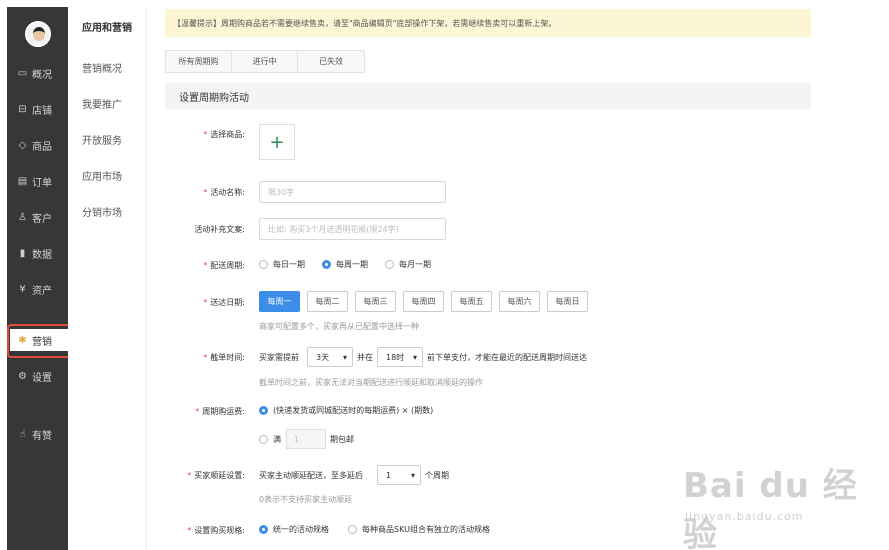  What do you see at coordinates (39, 341) in the screenshot?
I see `marketing-highlight-box` at bounding box center [39, 341].